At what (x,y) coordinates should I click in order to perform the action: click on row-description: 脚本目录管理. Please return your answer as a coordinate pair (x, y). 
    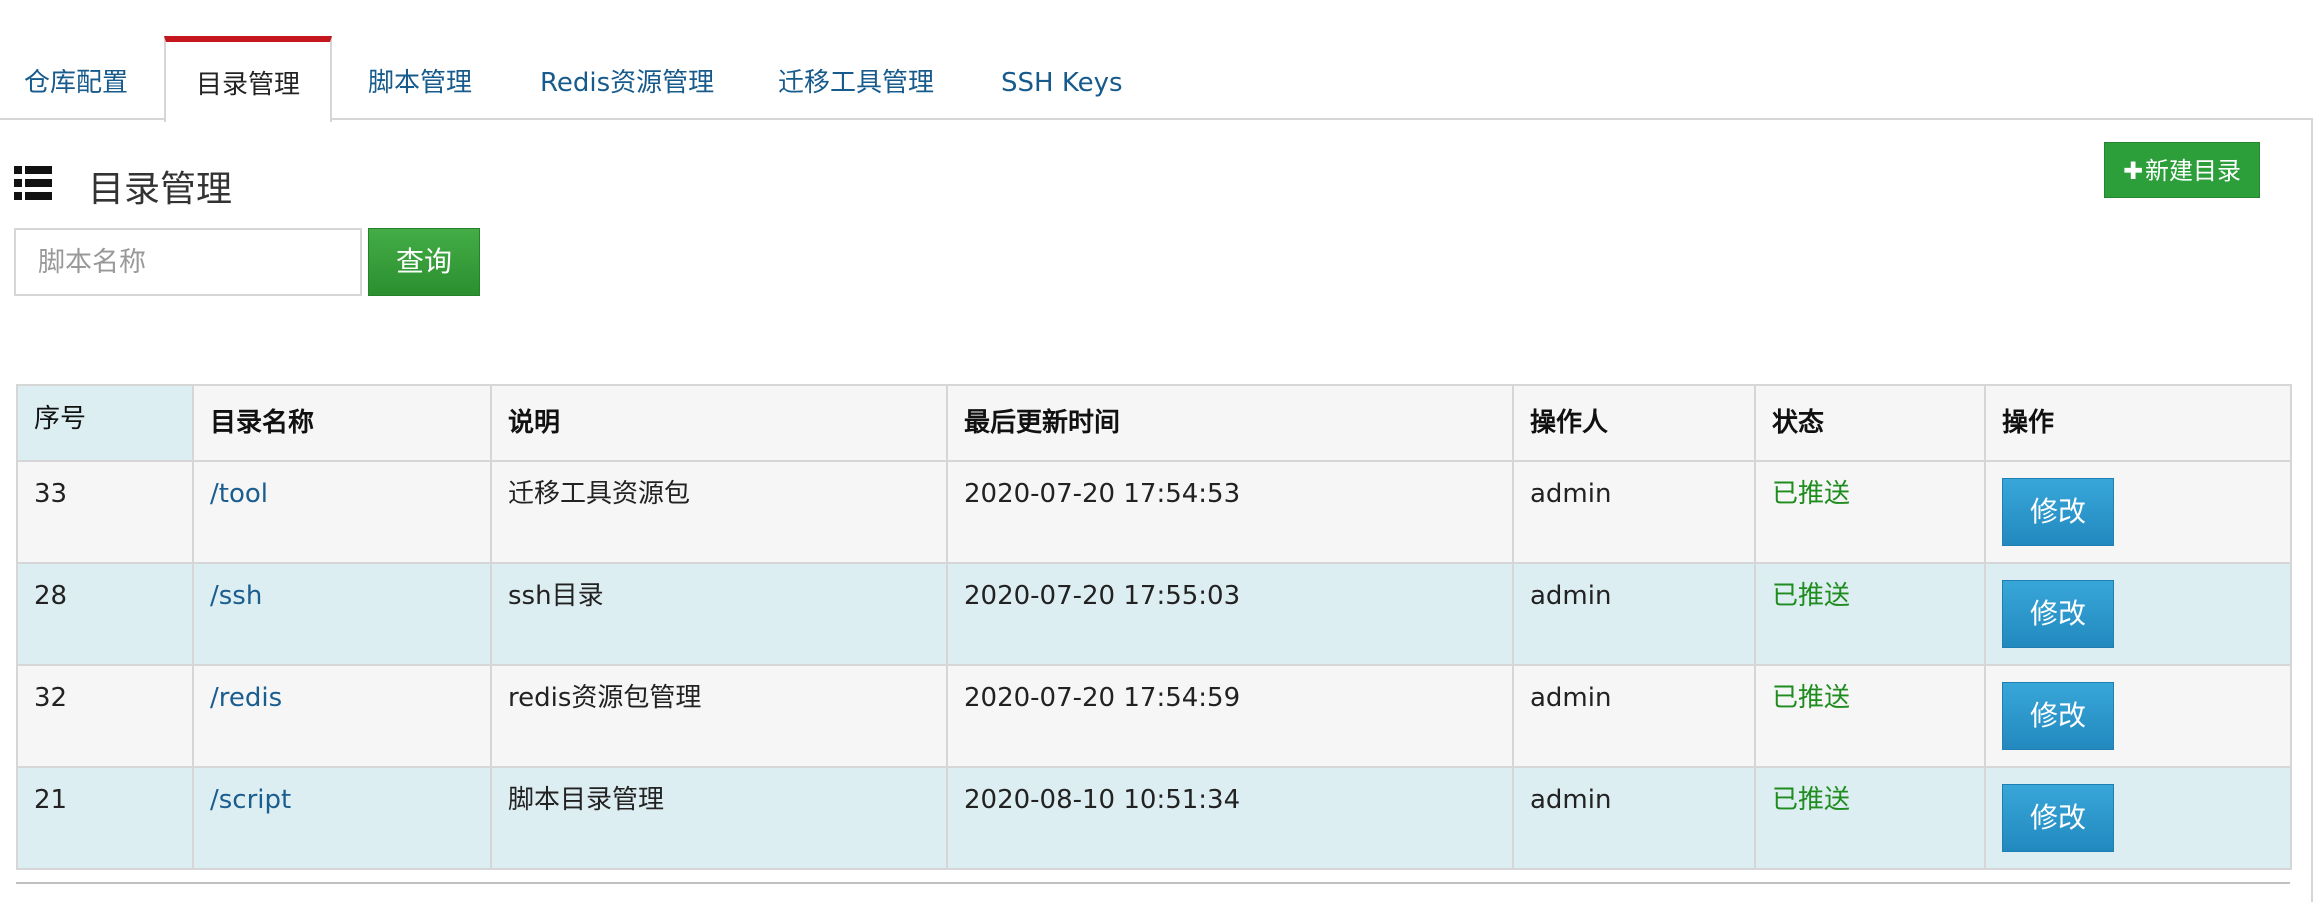
    Looking at the image, I should click on (719, 818).